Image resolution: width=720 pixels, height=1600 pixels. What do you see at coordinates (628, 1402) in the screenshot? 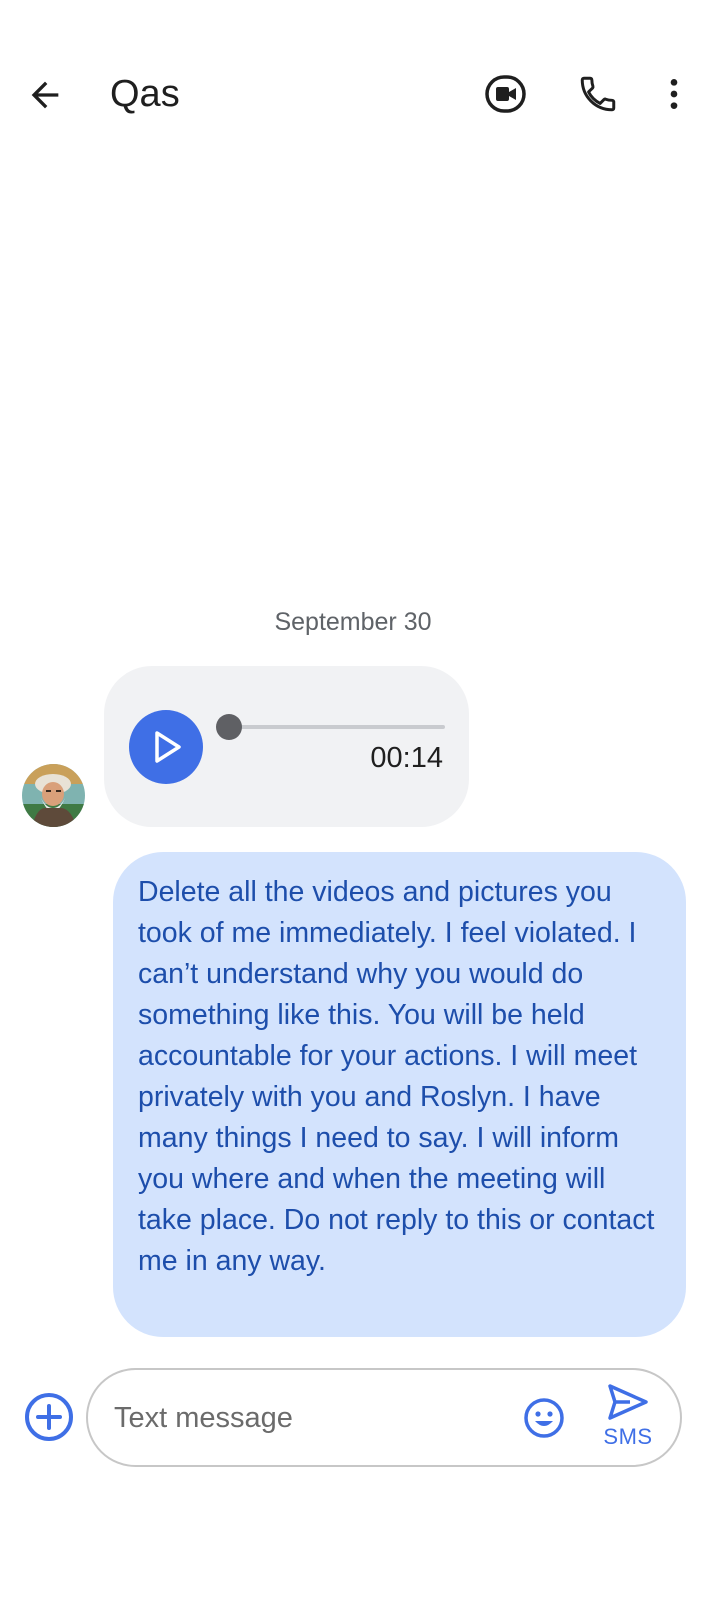
I see `send-icon` at bounding box center [628, 1402].